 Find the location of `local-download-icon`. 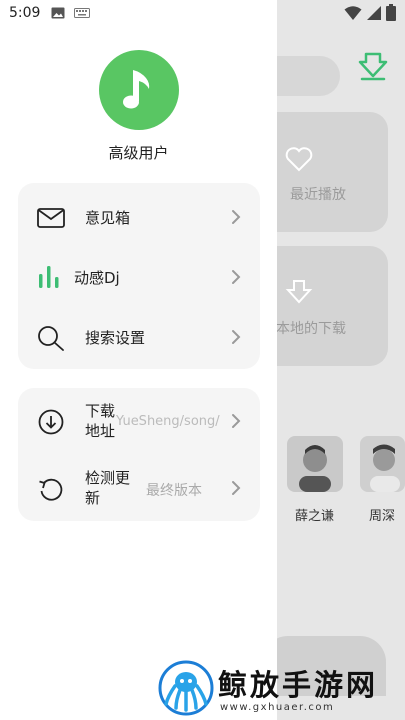

local-download-icon is located at coordinates (299, 292).